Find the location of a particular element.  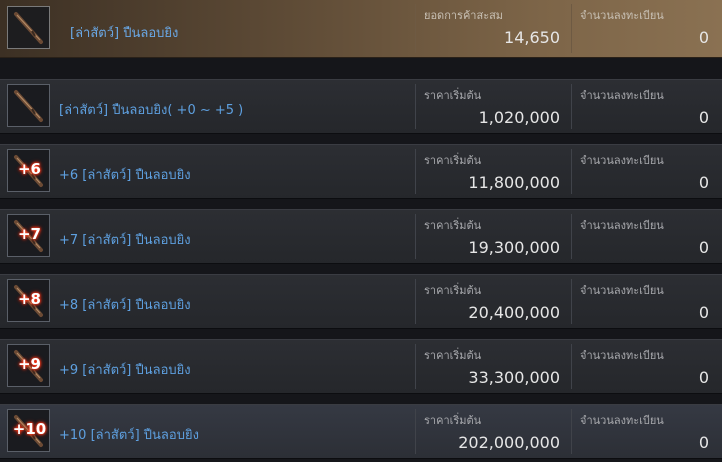

item-name: +9 [ล่าสัตว์] ปืนลอบยิง is located at coordinates (125, 370).